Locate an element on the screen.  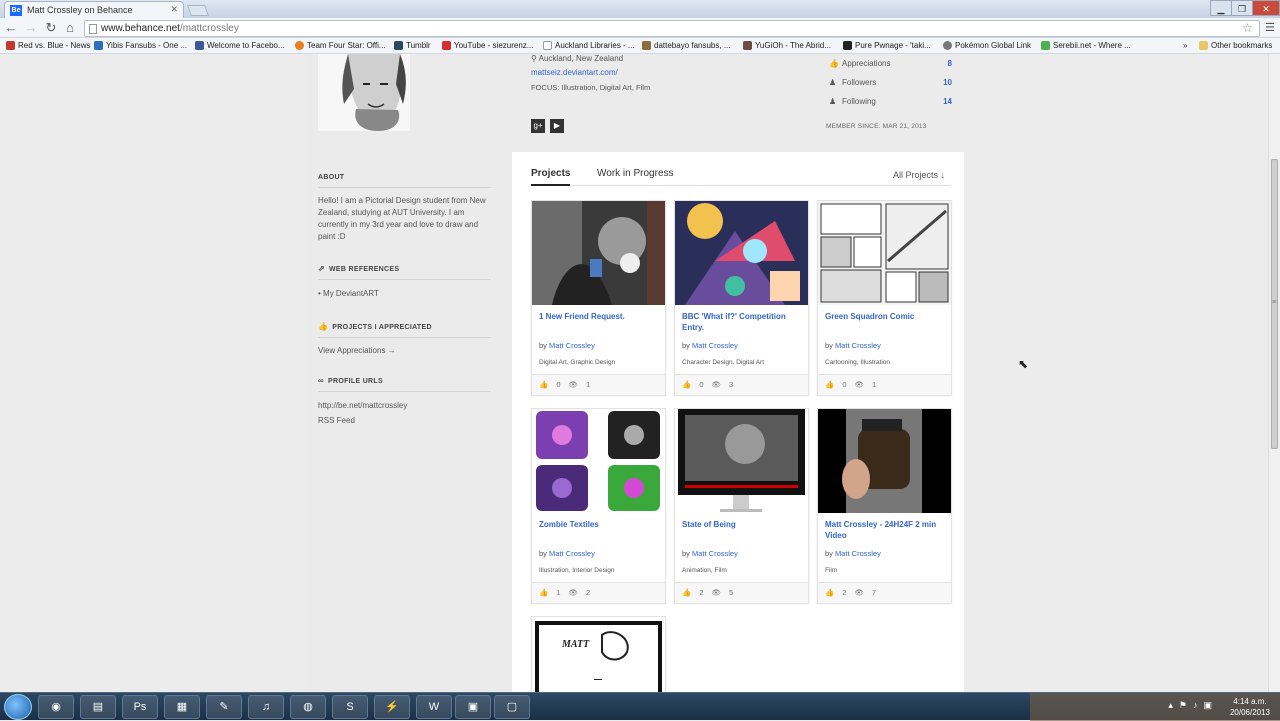
explorer-taskbar-icon: ▤ is located at coordinates (98, 707).